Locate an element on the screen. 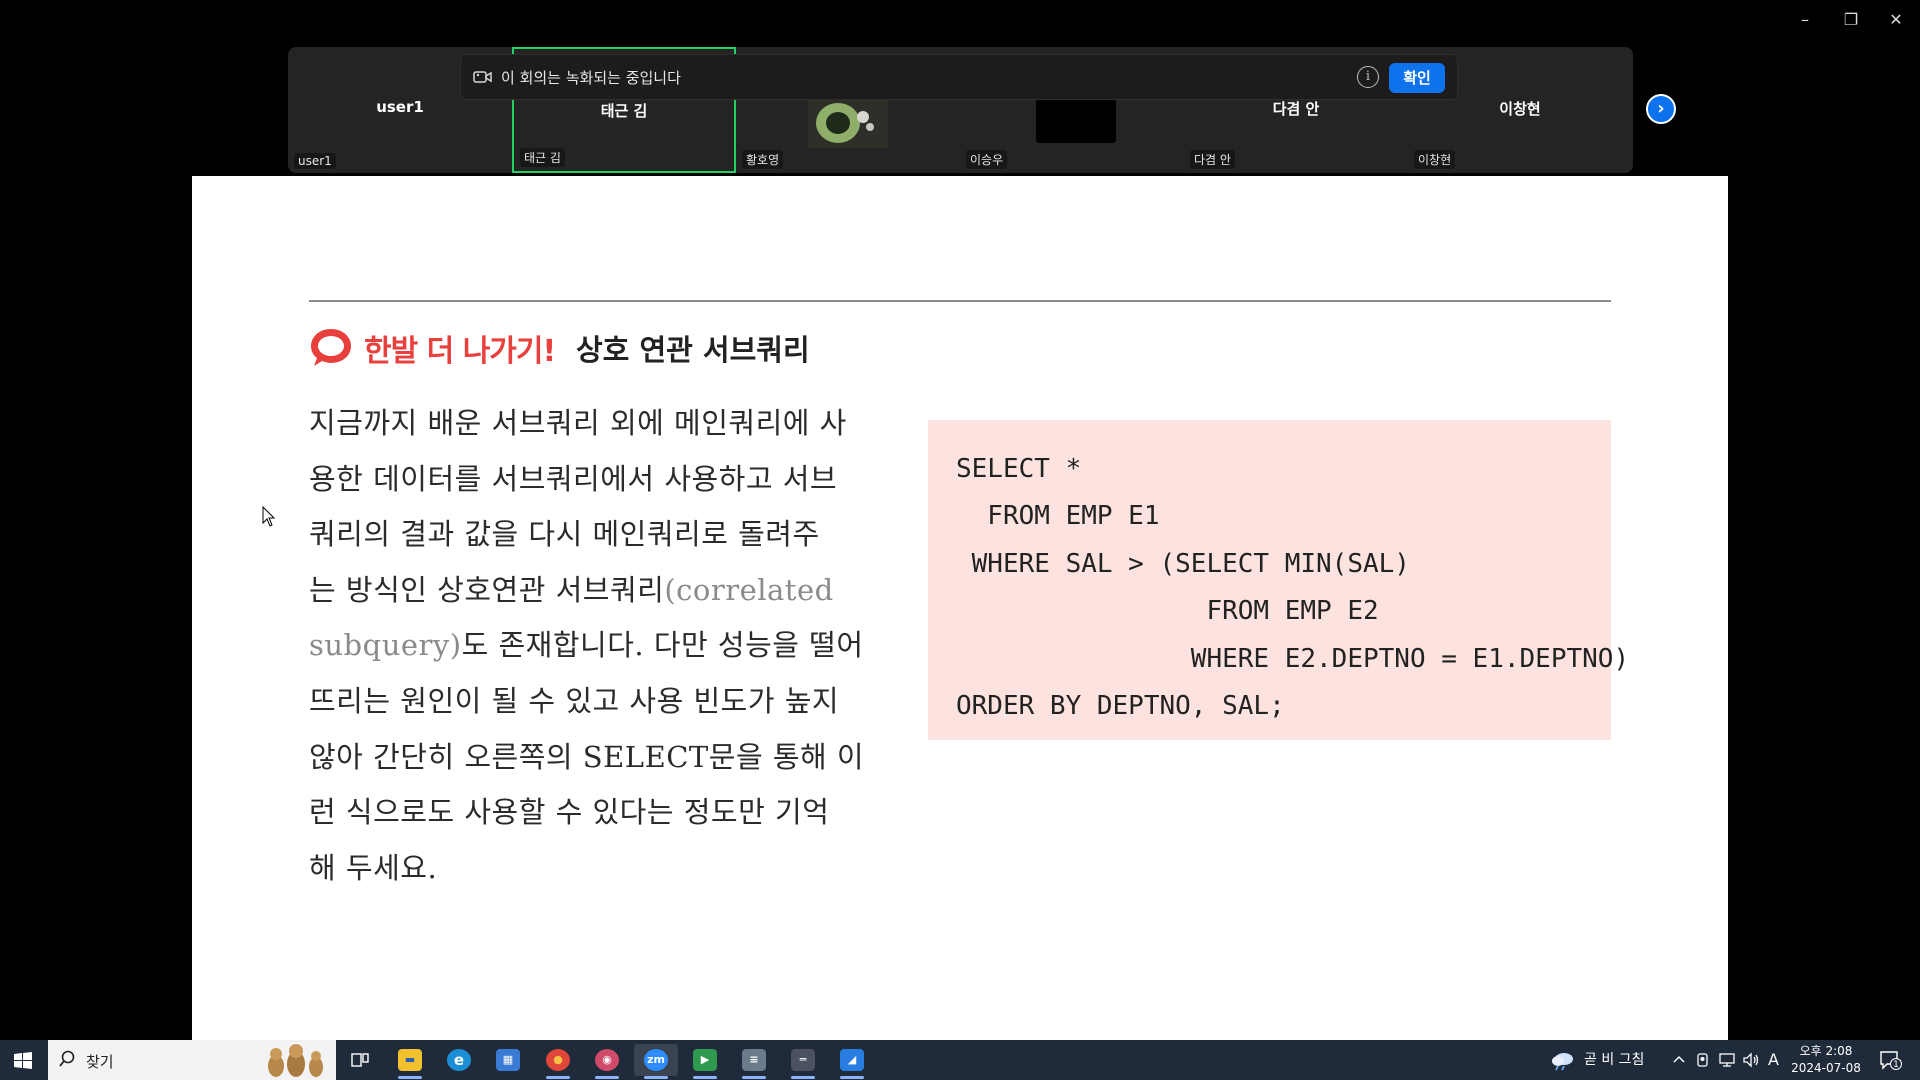 This screenshot has width=1920, height=1080. participant-name-label: 다겸 안 is located at coordinates (1212, 159).